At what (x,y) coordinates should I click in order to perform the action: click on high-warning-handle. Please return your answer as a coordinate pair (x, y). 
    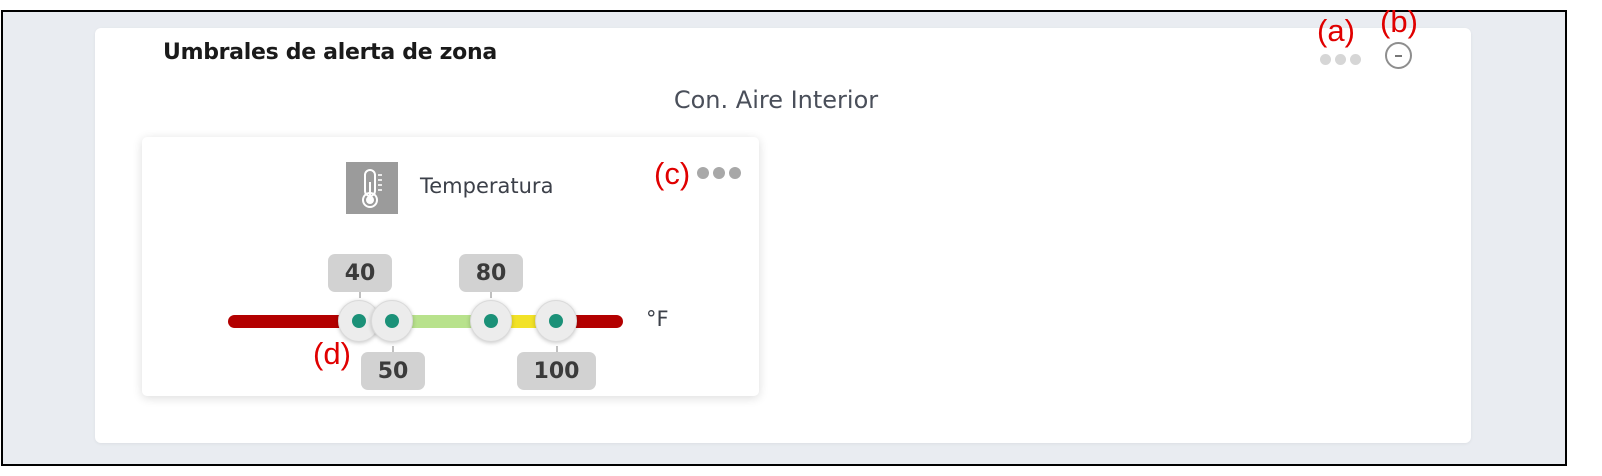
    Looking at the image, I should click on (491, 321).